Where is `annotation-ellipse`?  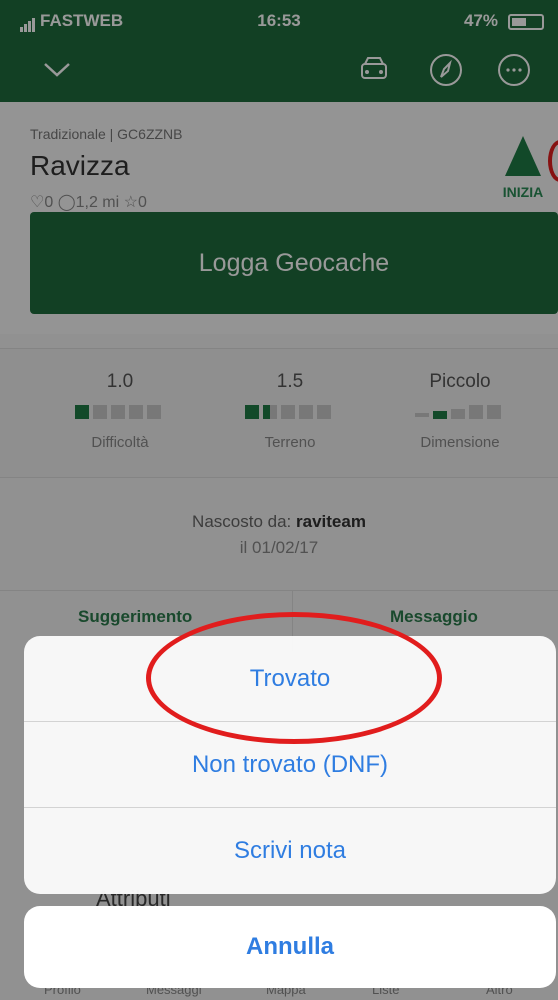 annotation-ellipse is located at coordinates (294, 678).